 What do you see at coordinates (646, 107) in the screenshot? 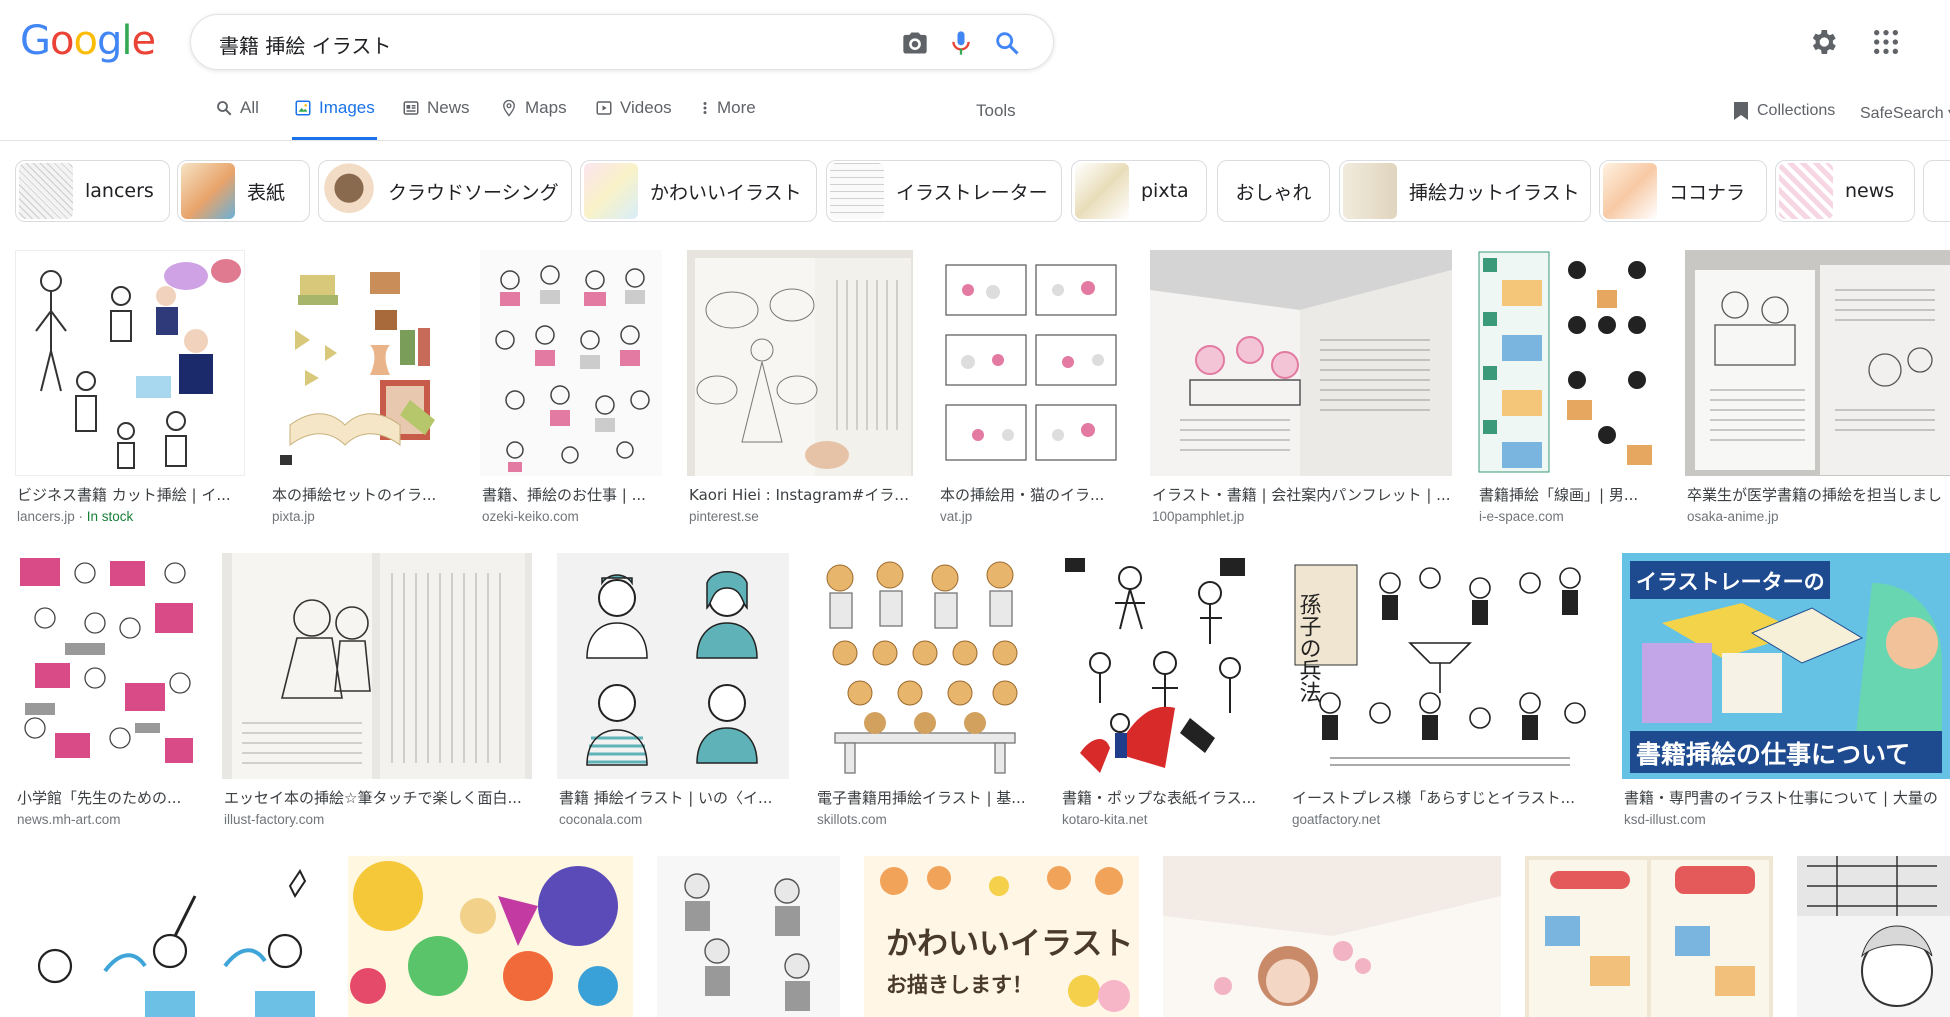
I see `tab-videos-label: Videos` at bounding box center [646, 107].